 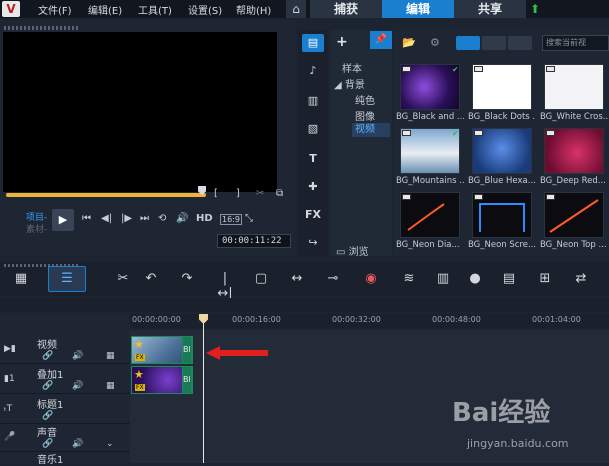 I want to click on prev-frame-icon: ◀|, so click(x=106, y=218).